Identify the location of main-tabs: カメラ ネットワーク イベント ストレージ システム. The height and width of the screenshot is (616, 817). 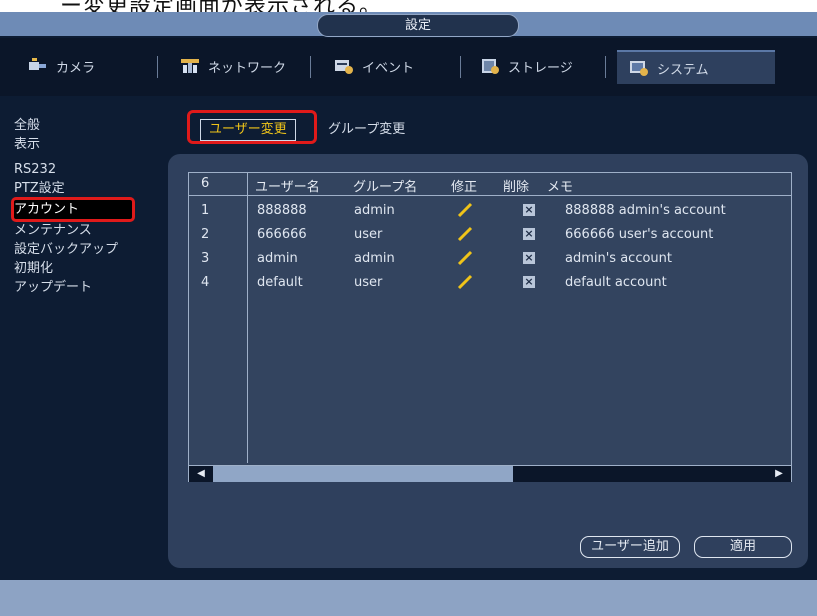
(408, 67).